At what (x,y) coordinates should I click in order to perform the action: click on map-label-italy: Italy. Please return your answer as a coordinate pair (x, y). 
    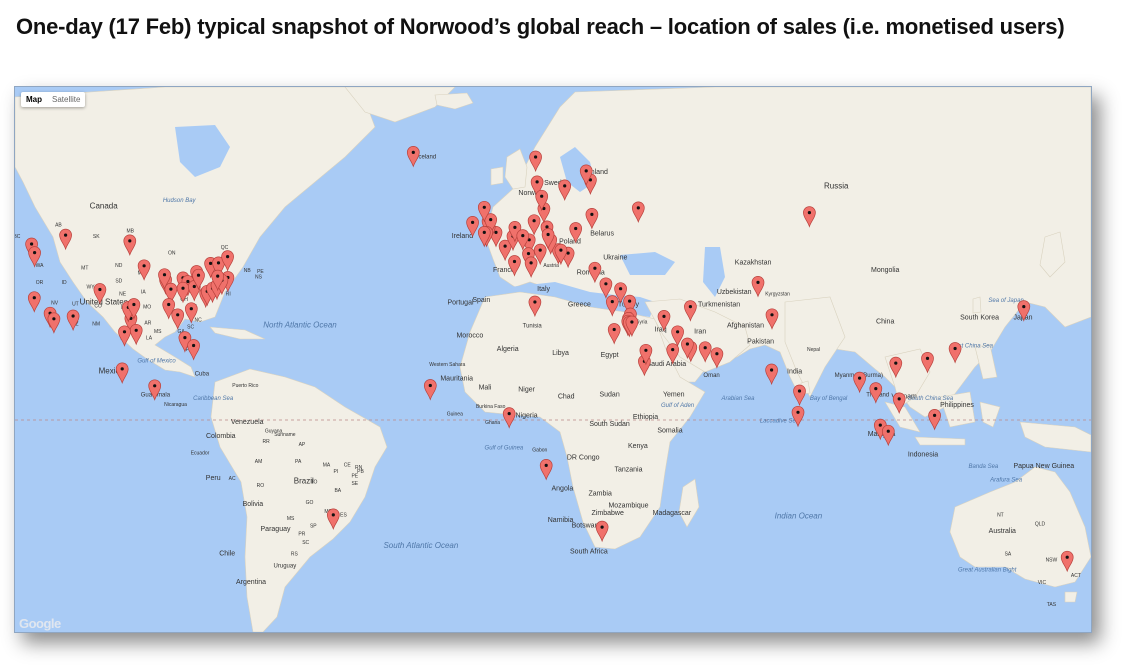
    Looking at the image, I should click on (543, 289).